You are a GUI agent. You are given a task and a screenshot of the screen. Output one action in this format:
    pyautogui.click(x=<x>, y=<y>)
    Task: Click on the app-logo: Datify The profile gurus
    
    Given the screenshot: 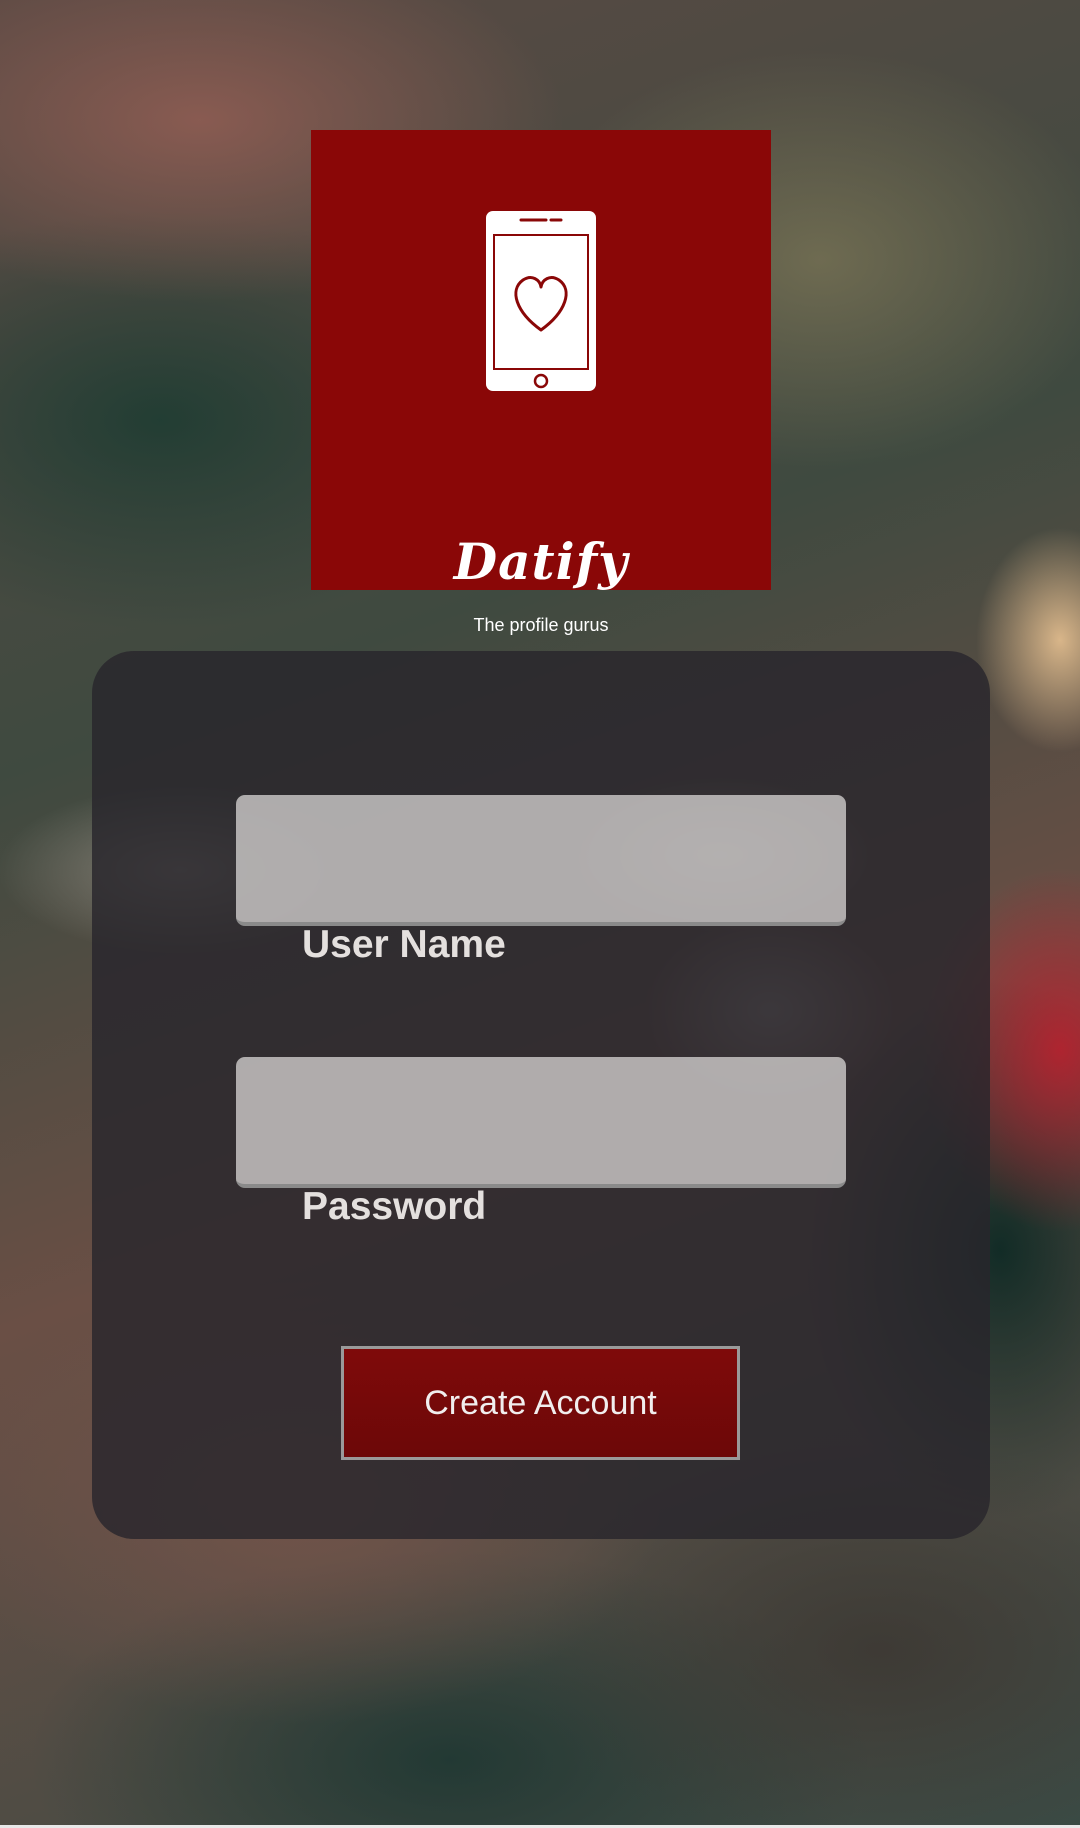 What is the action you would take?
    pyautogui.click(x=541, y=382)
    